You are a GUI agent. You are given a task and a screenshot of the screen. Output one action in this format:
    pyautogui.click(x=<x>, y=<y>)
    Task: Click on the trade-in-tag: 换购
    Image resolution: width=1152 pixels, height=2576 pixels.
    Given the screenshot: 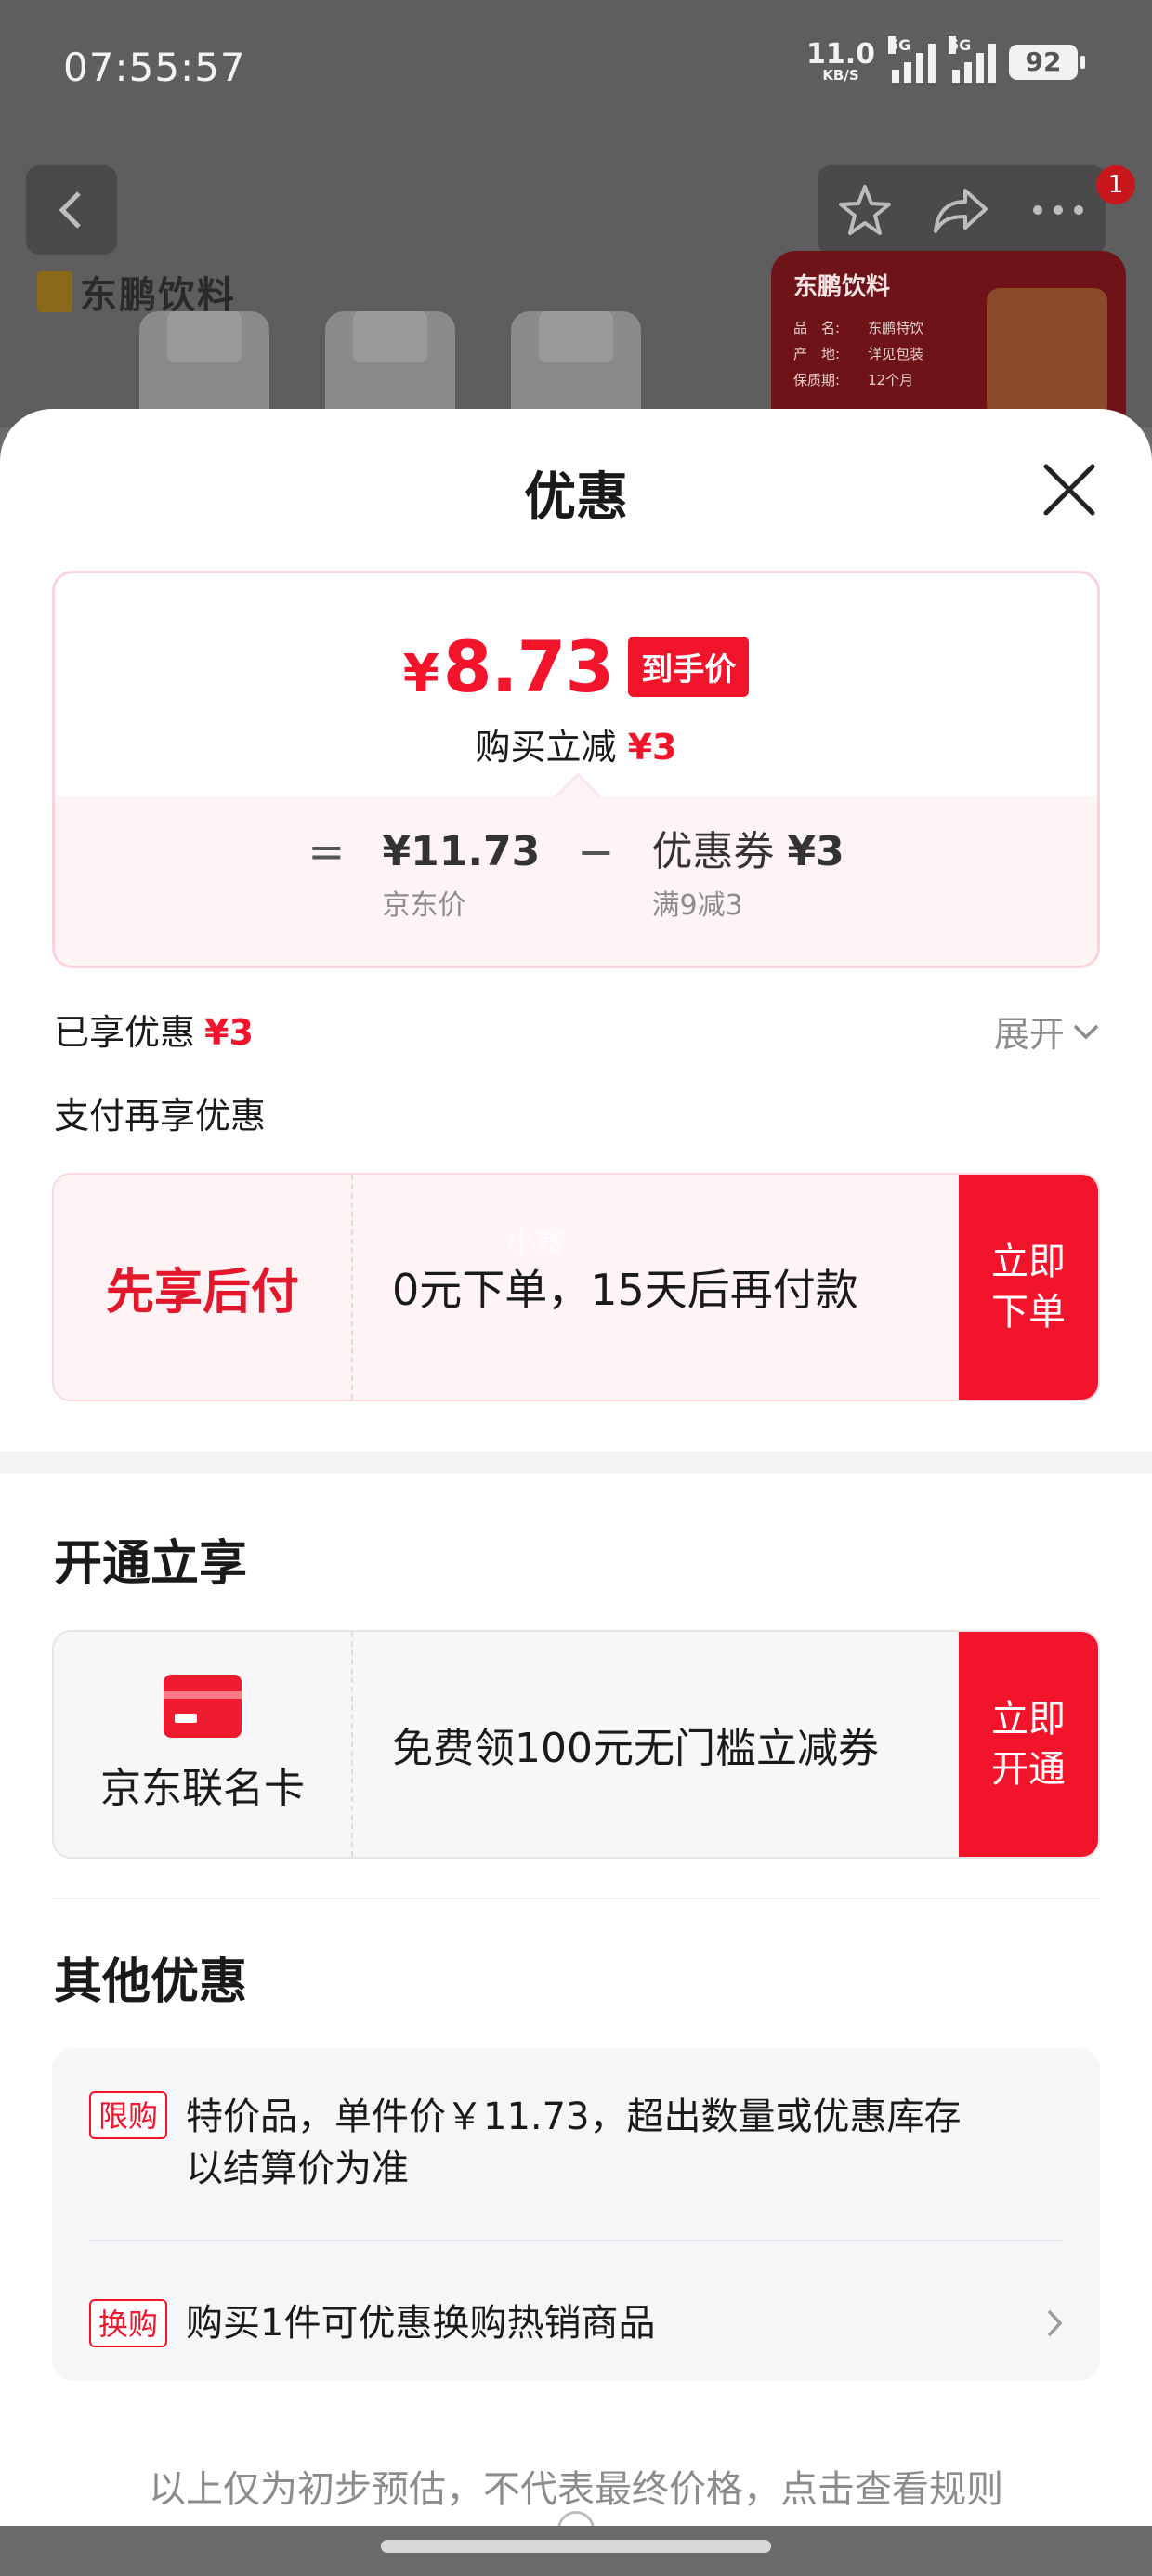 What is the action you would take?
    pyautogui.click(x=128, y=2323)
    